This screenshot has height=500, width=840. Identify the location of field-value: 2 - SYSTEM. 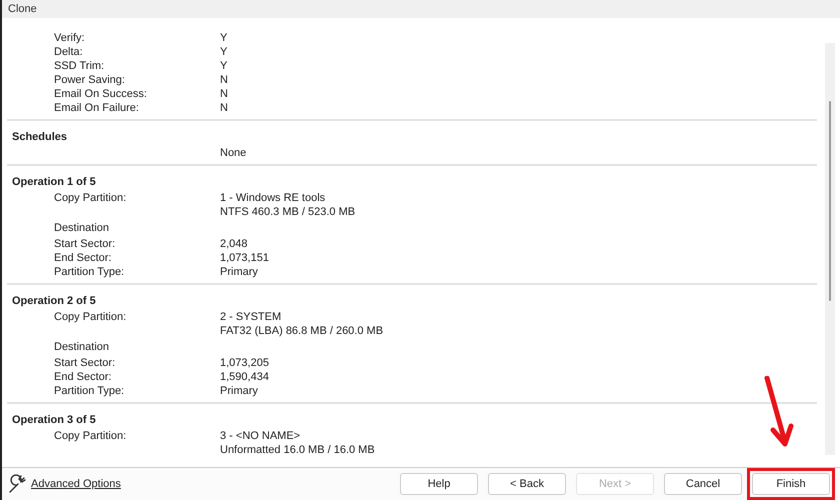
(251, 317).